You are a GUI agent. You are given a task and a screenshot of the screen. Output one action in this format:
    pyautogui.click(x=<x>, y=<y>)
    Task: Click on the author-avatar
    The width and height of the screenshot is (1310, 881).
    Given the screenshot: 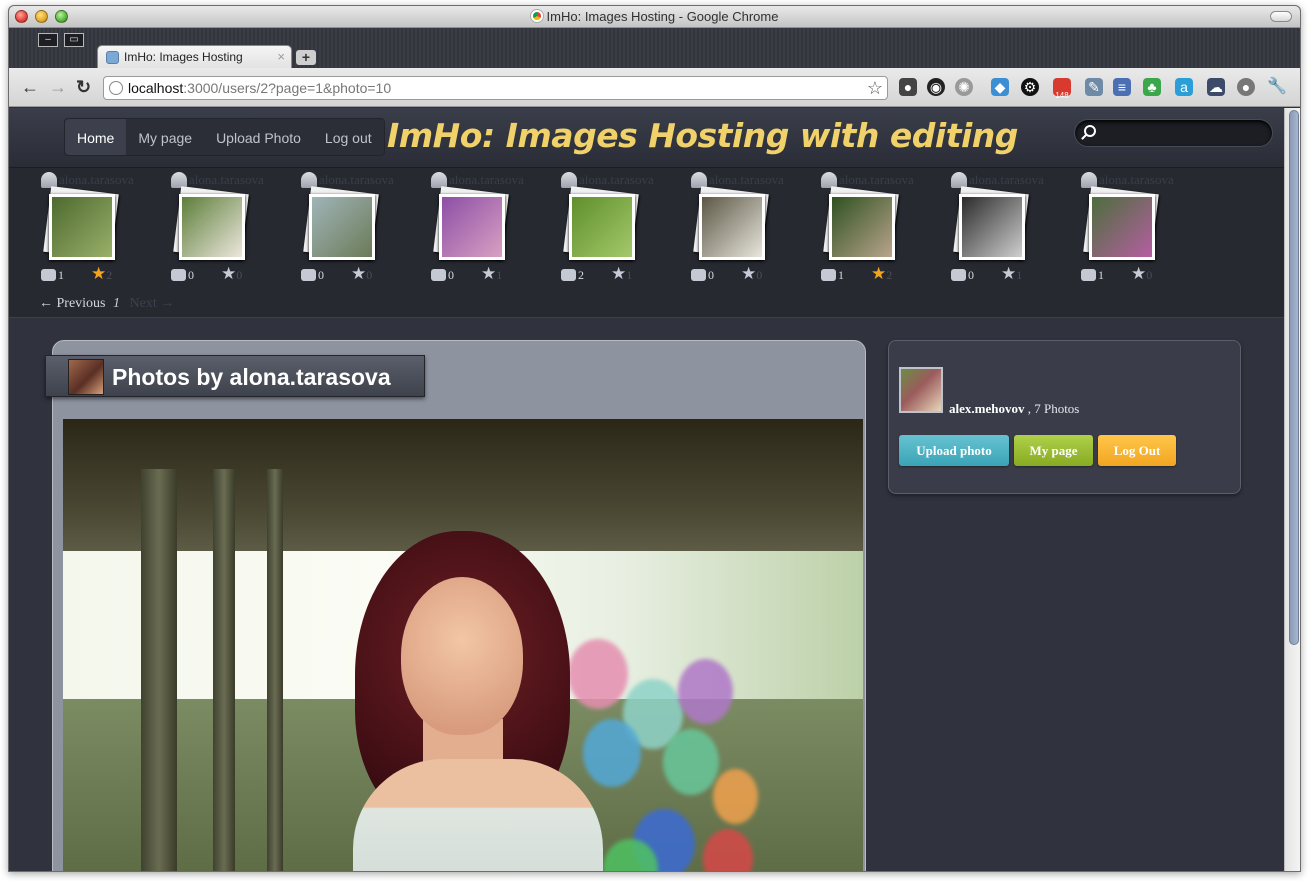 What is the action you would take?
    pyautogui.click(x=86, y=377)
    